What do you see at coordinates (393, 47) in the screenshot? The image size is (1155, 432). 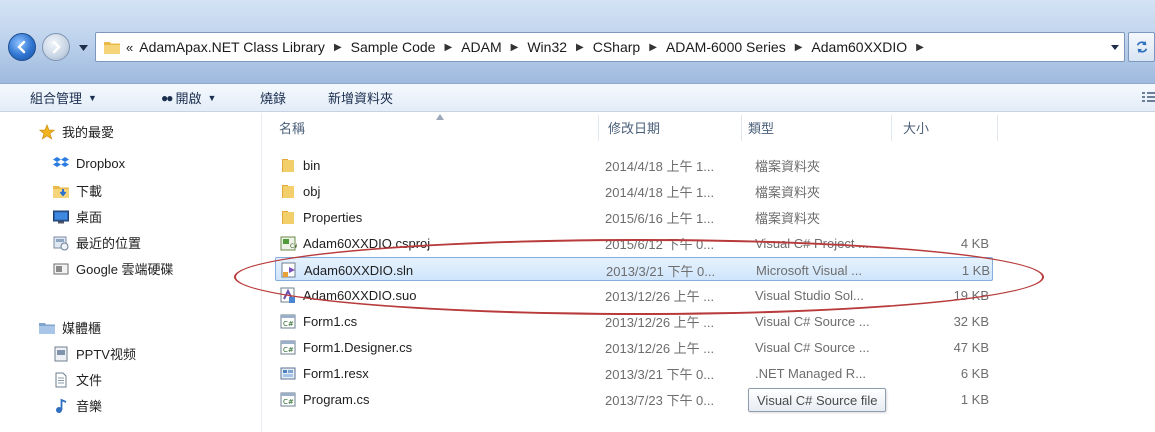 I see `breadcrumb-label: Sample Code` at bounding box center [393, 47].